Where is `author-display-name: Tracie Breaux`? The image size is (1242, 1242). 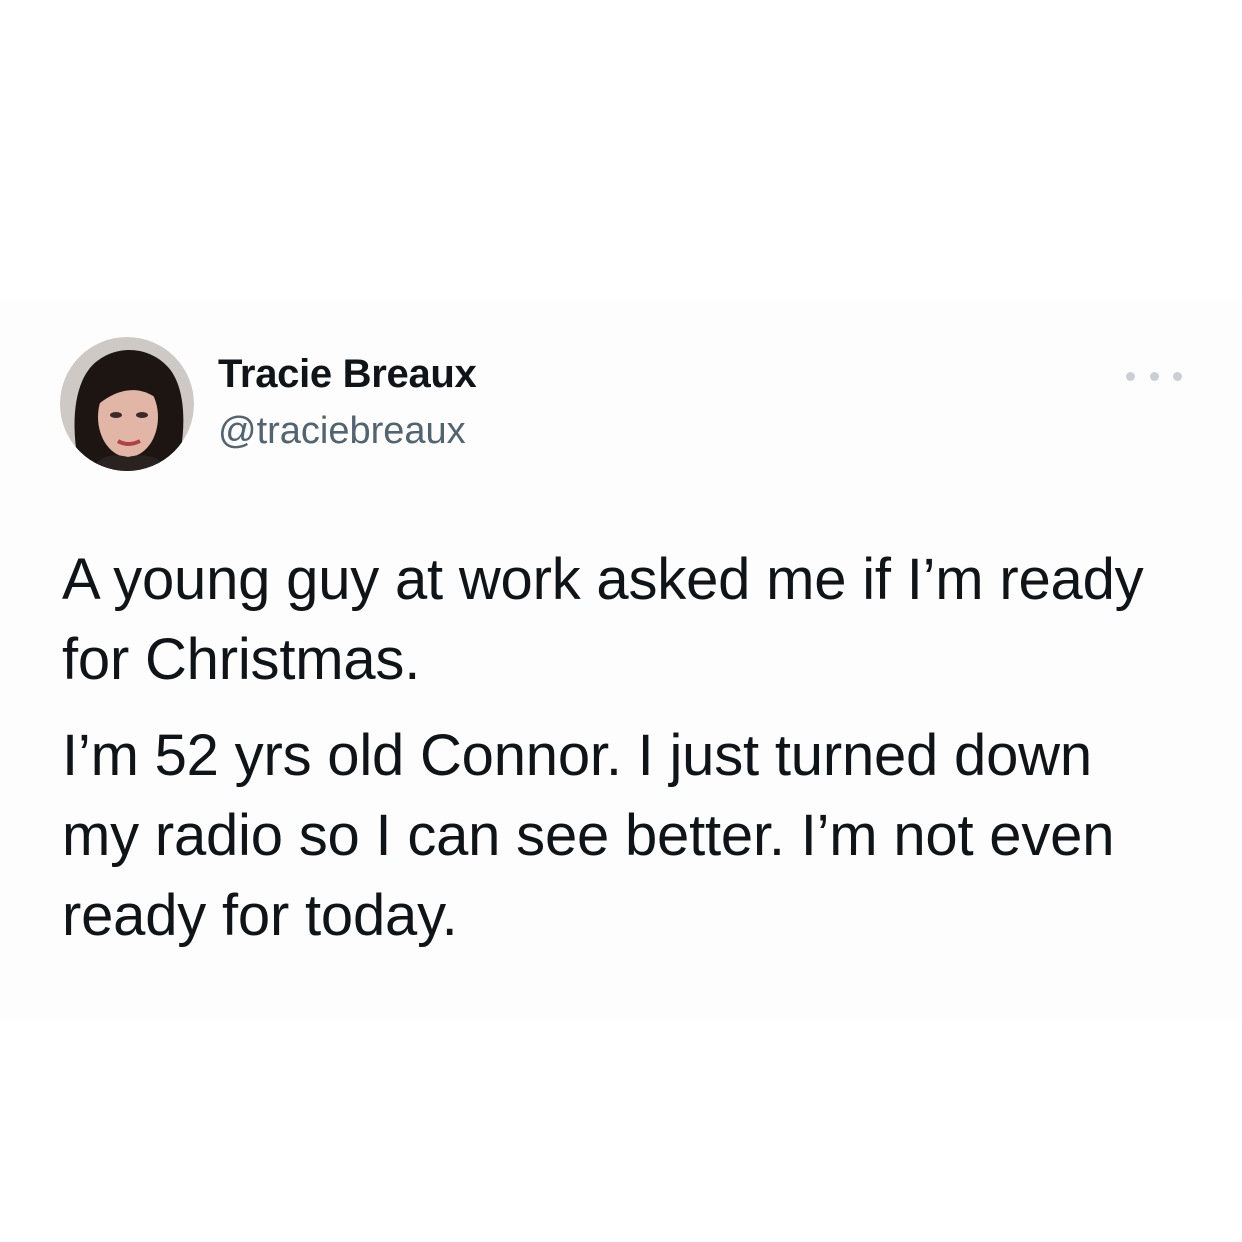
author-display-name: Tracie Breaux is located at coordinates (347, 374).